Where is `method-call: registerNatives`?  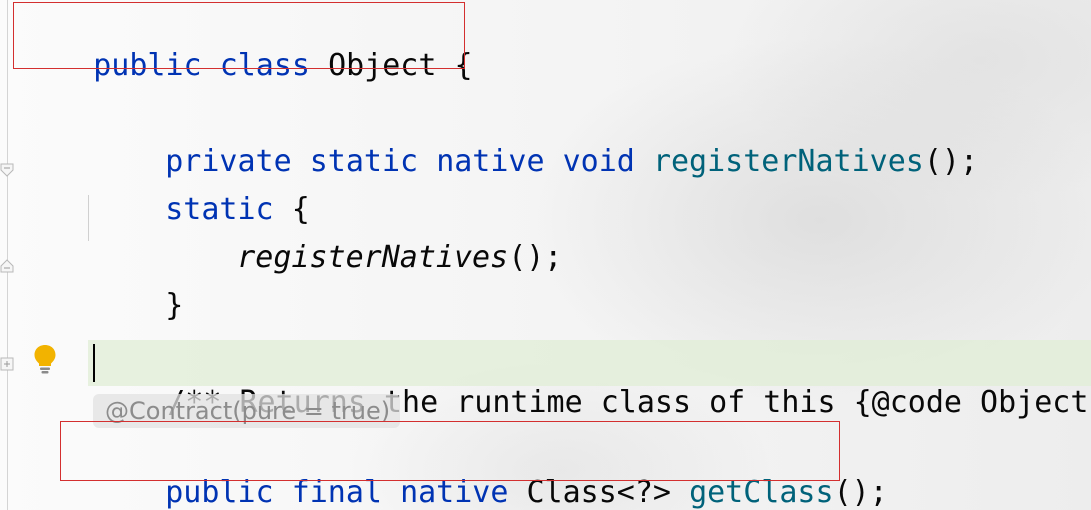 method-call: registerNatives is located at coordinates (373, 257).